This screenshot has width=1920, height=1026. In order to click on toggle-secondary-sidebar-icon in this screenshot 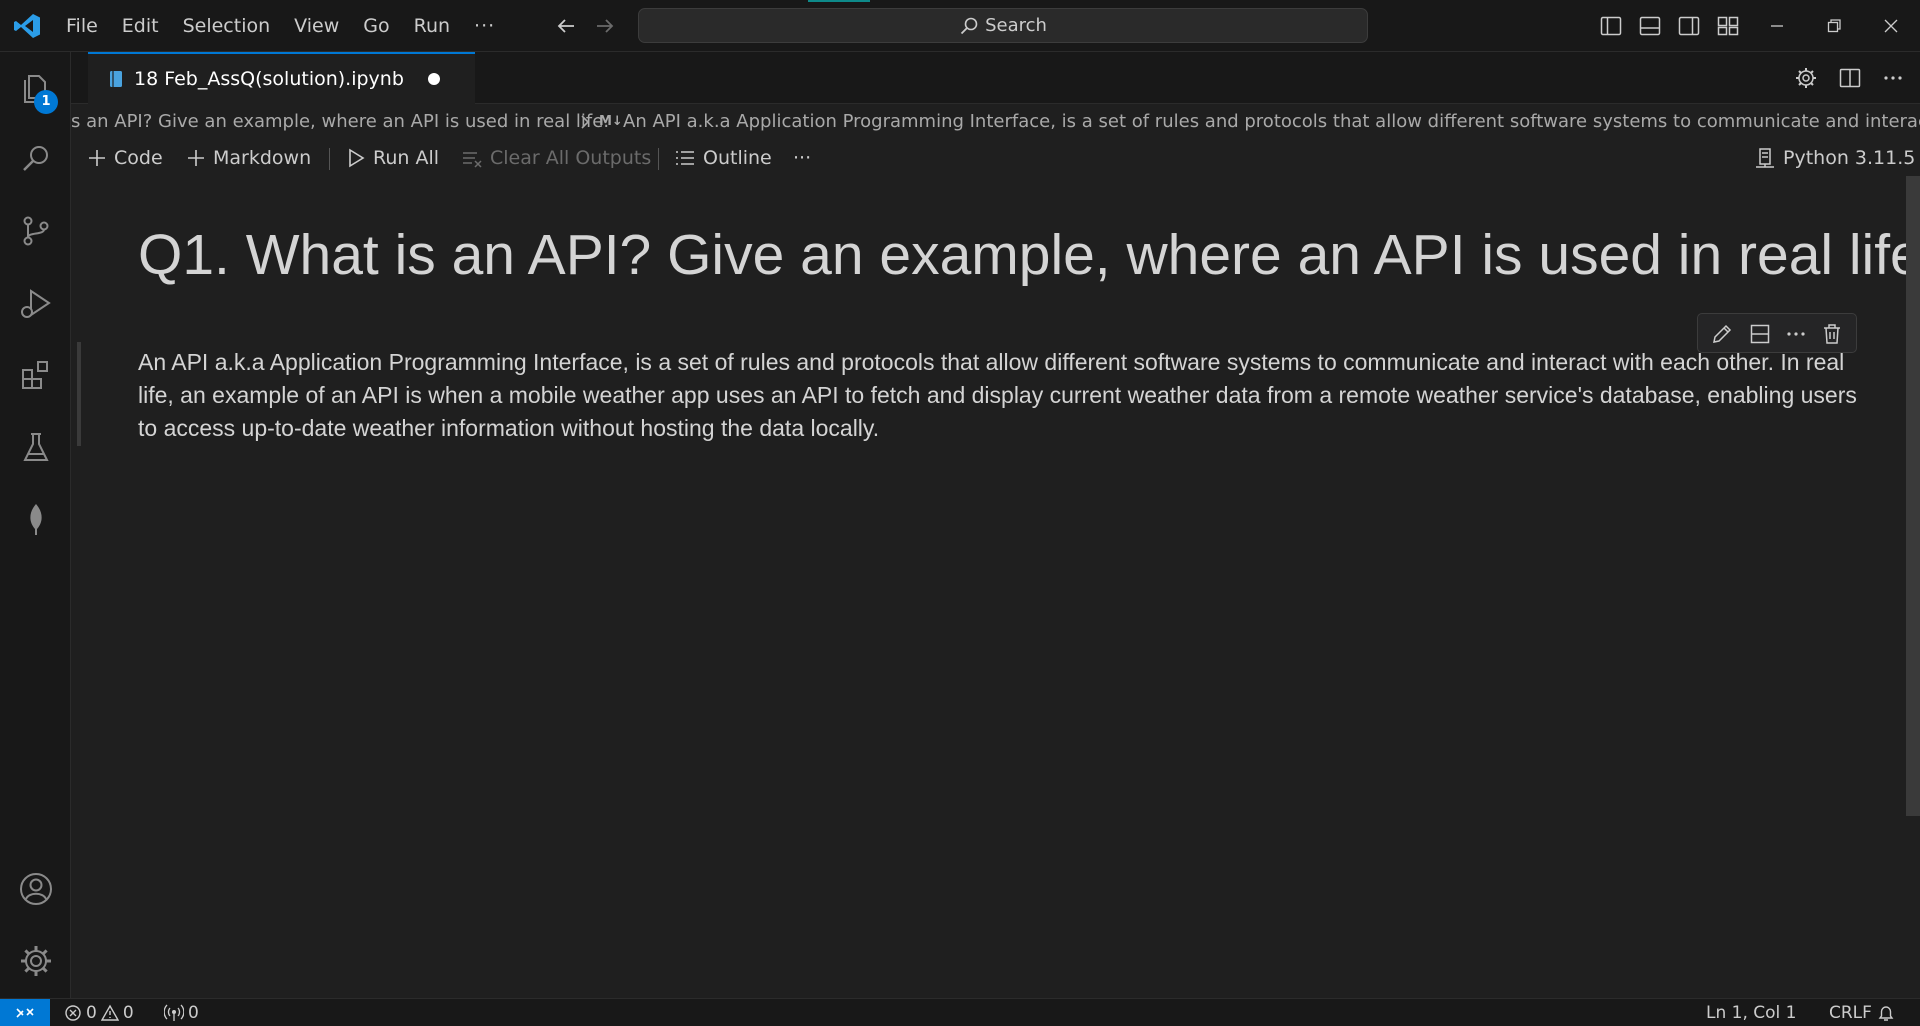, I will do `click(1689, 26)`.